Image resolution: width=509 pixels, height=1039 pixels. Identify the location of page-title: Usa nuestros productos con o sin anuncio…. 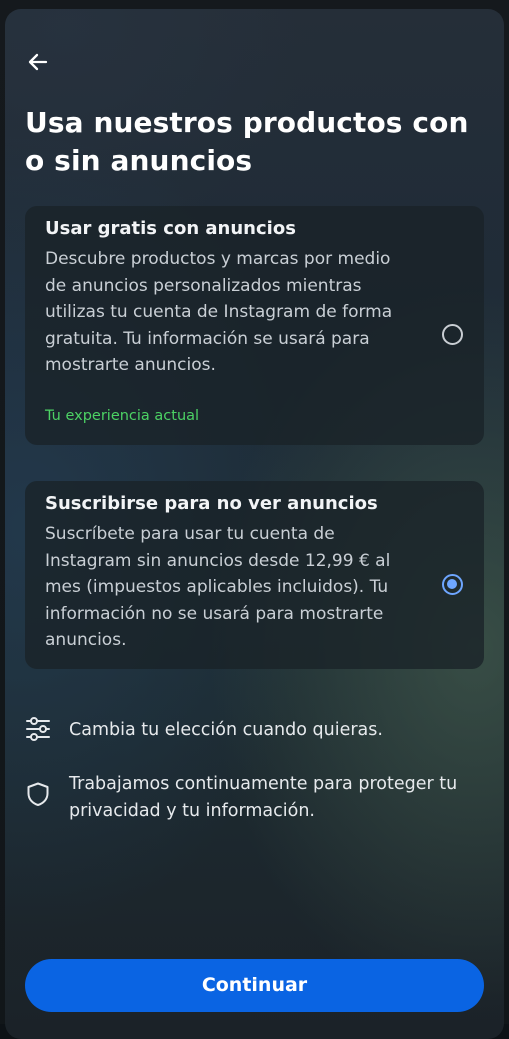
(247, 141).